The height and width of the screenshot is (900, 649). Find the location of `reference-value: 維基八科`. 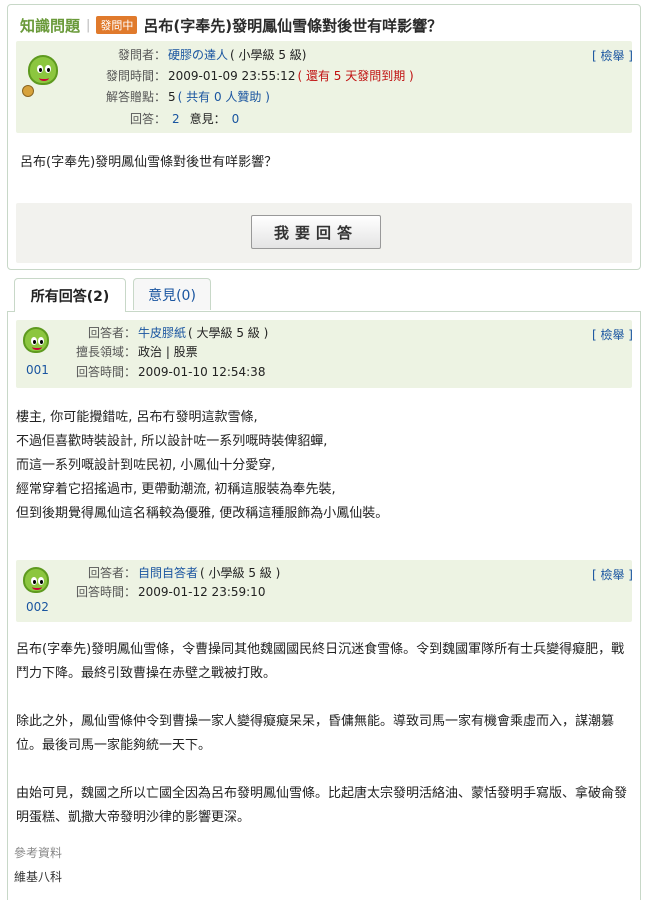

reference-value: 維基八科 is located at coordinates (38, 877).